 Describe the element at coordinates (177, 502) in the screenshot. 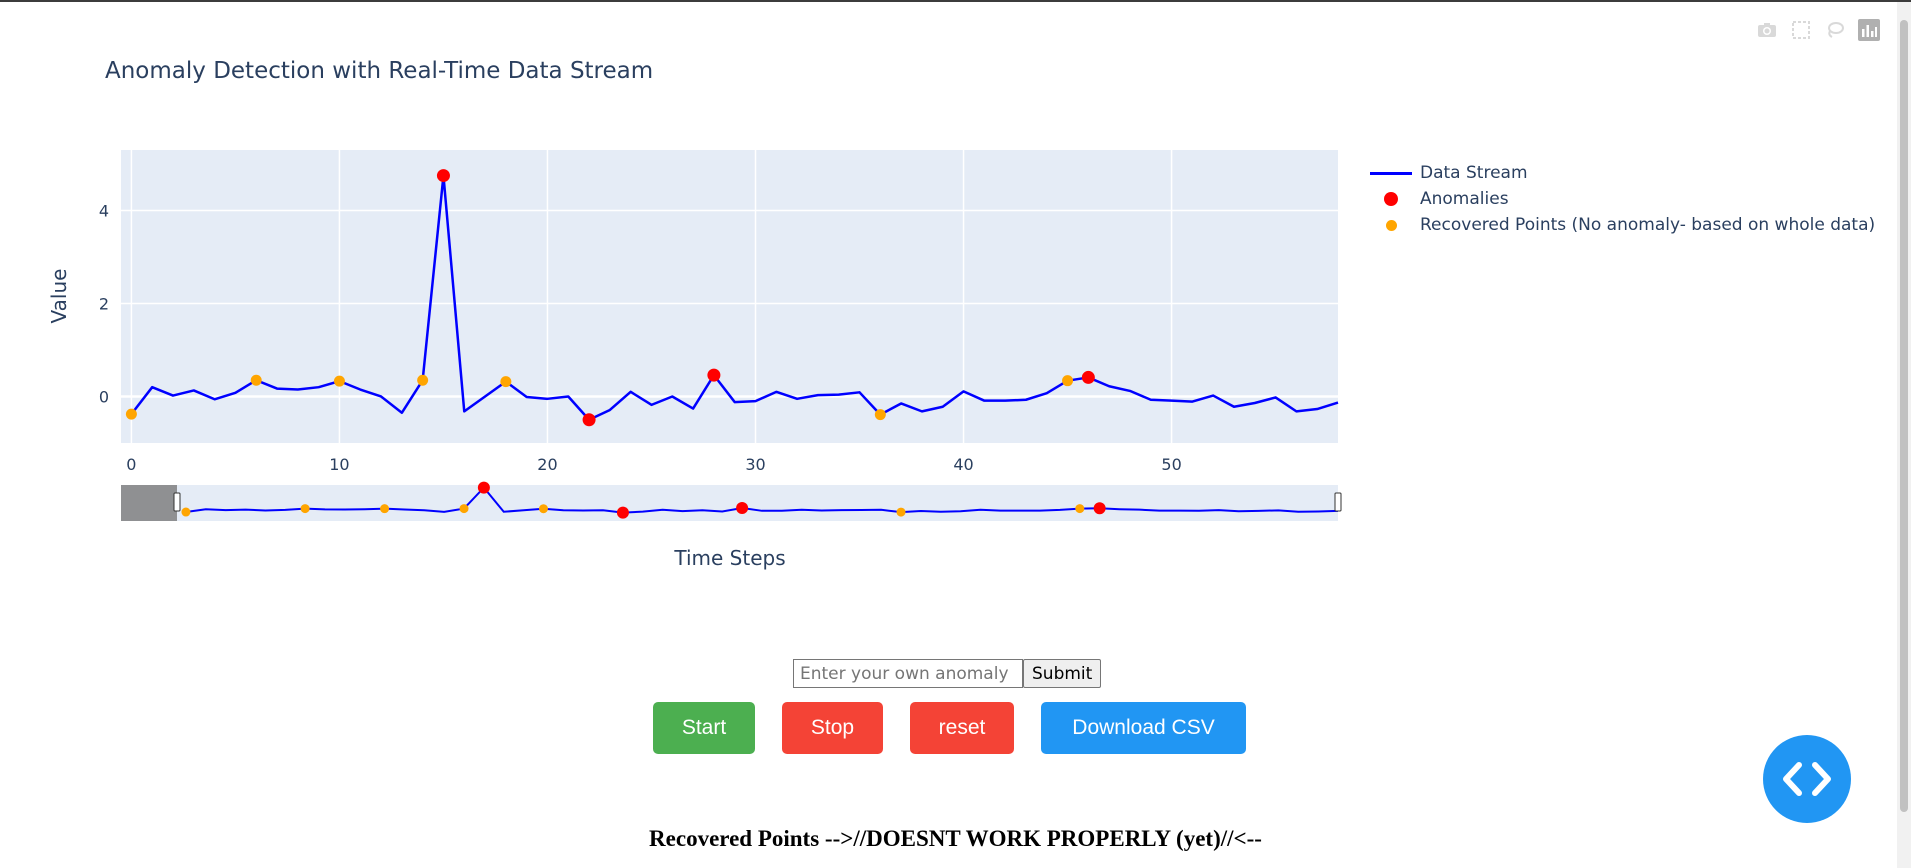

I see `slider-handle-left` at that location.